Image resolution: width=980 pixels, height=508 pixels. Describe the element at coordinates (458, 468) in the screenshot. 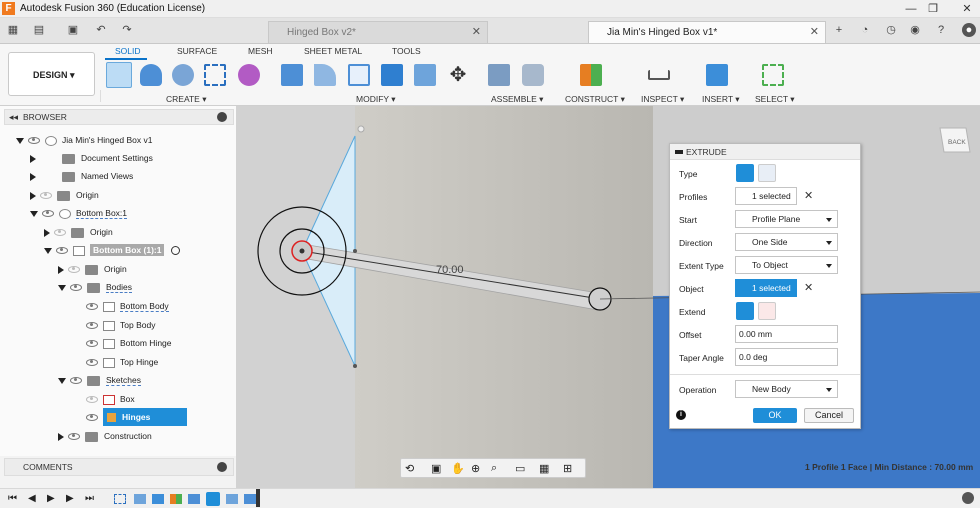

I see `pan-icon: ✋` at that location.